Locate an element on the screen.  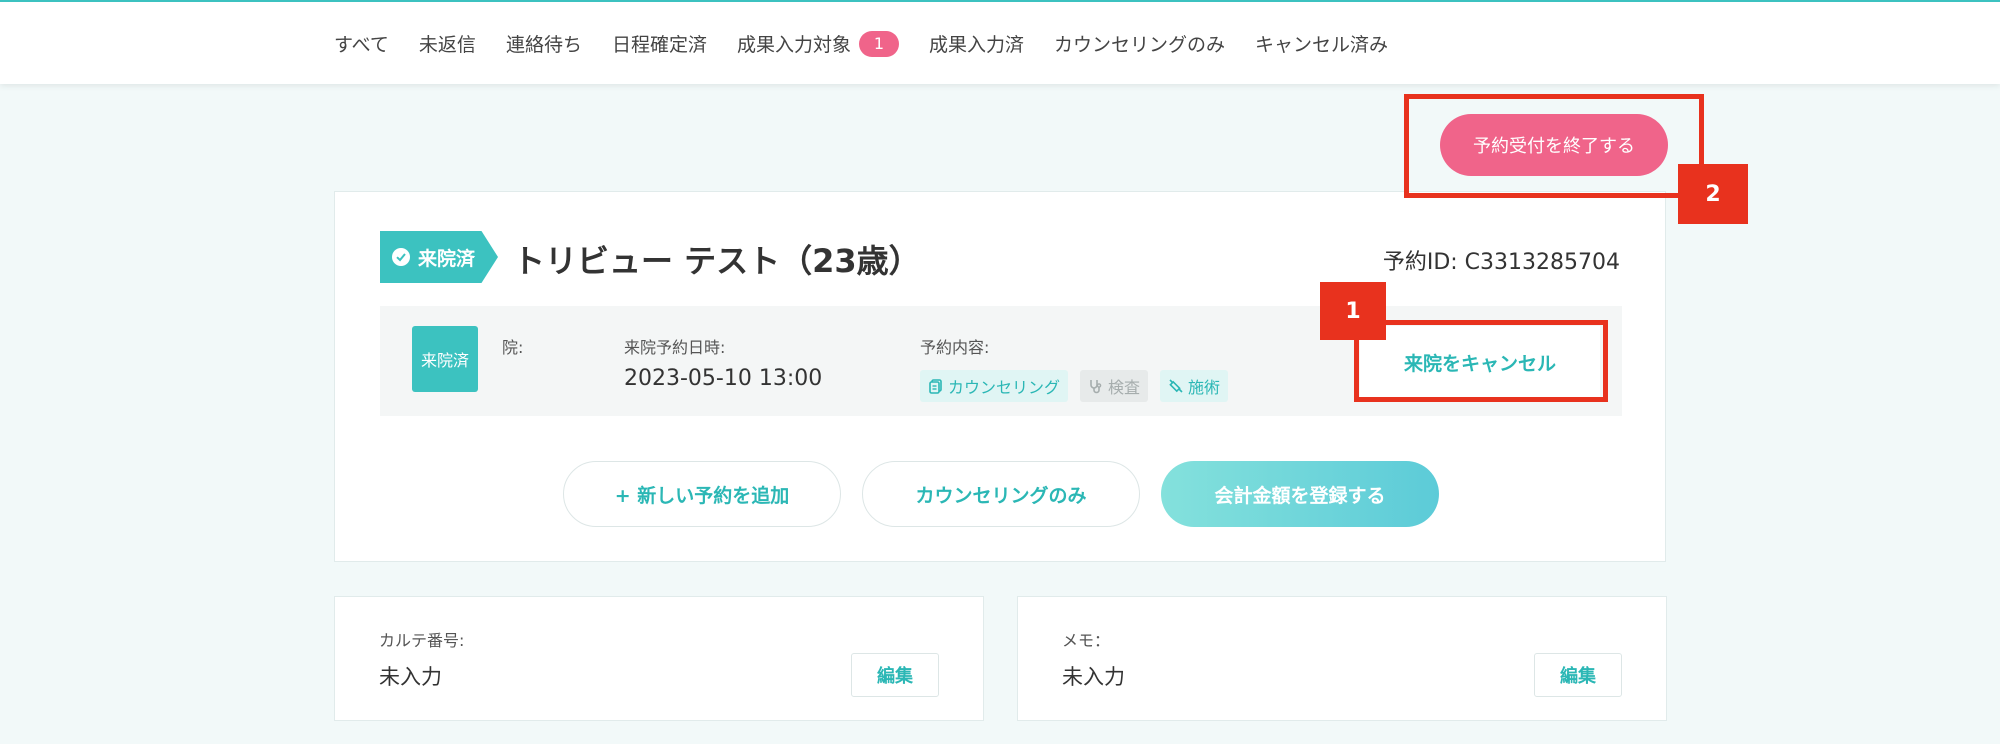
register-amount-button: 会計金額を登録する is located at coordinates (1300, 494).